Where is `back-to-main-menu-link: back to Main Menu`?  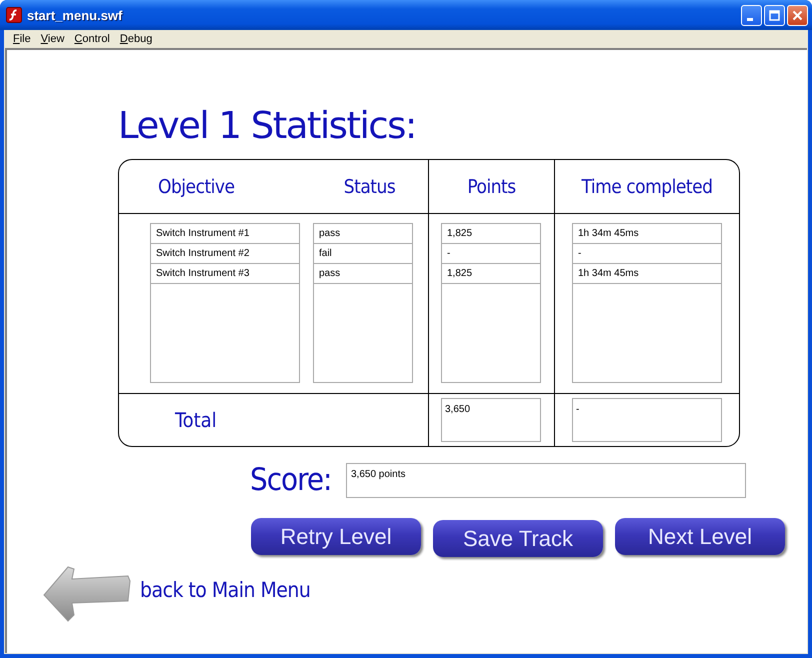 back-to-main-menu-link: back to Main Menu is located at coordinates (225, 590).